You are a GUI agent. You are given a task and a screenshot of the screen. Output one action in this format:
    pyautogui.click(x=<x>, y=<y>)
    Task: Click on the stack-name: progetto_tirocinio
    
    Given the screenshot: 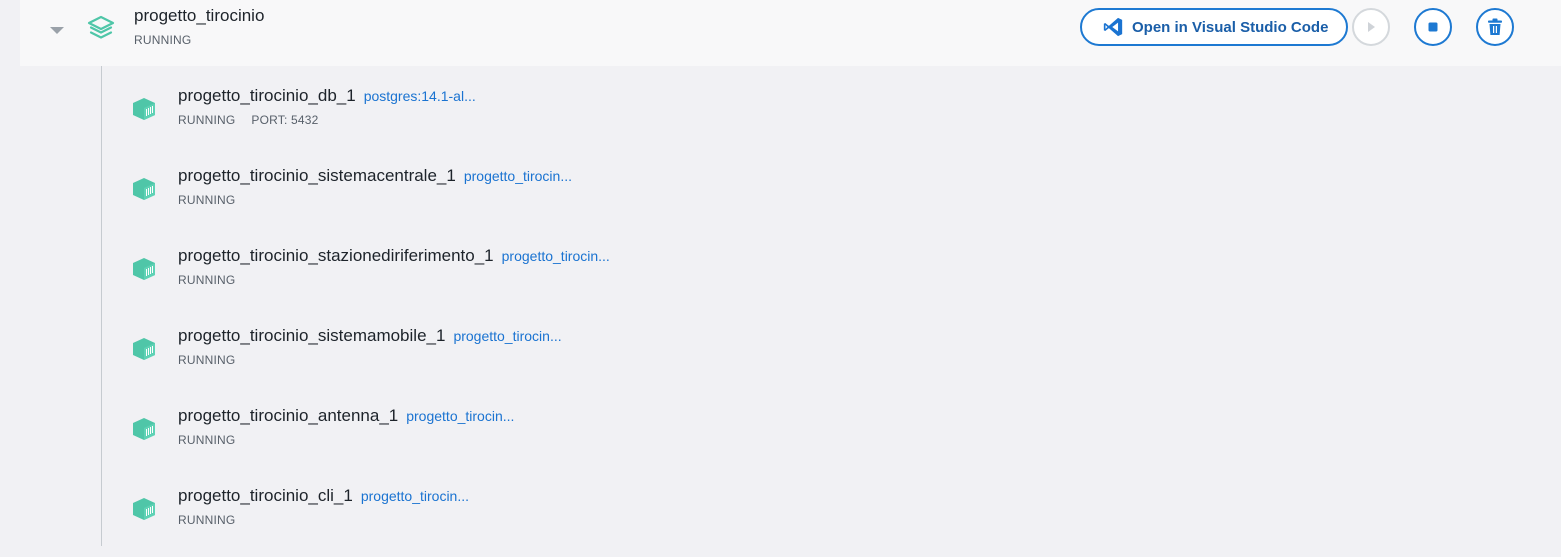 What is the action you would take?
    pyautogui.click(x=199, y=15)
    